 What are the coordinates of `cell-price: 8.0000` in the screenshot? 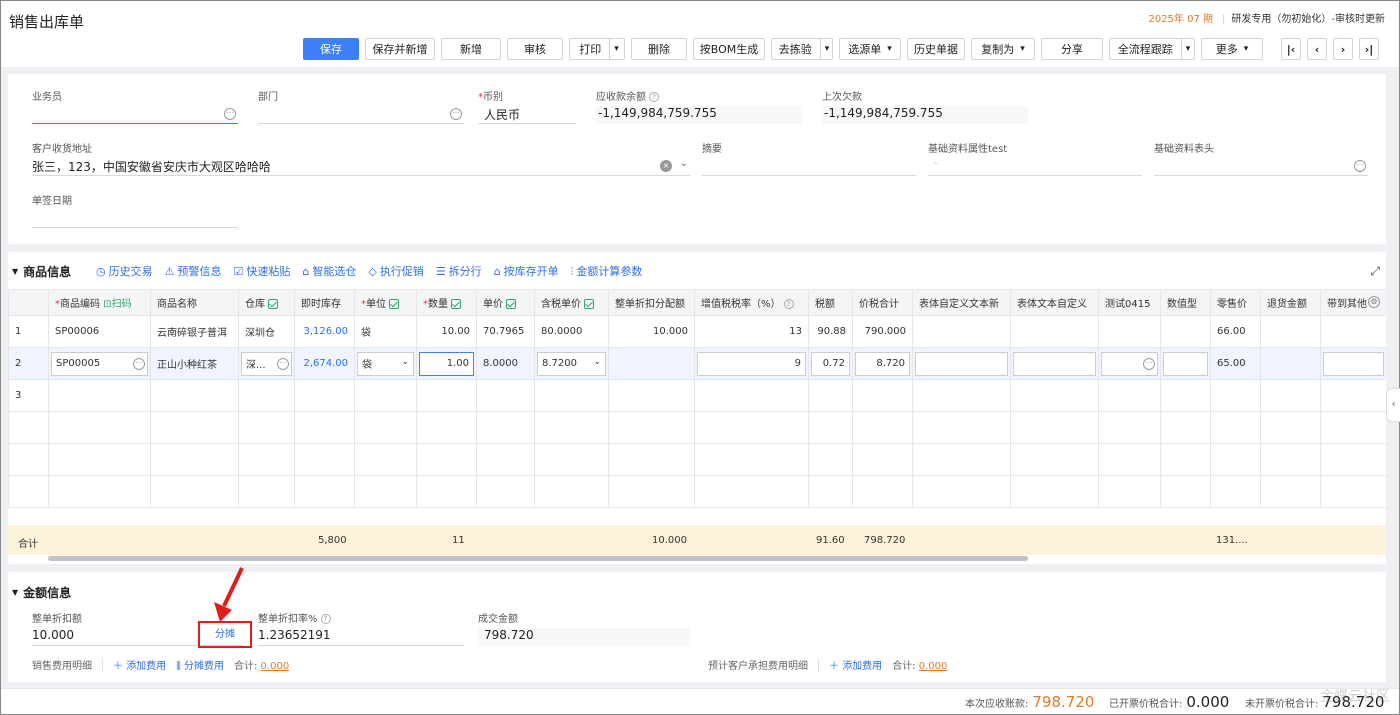 It's located at (505, 363).